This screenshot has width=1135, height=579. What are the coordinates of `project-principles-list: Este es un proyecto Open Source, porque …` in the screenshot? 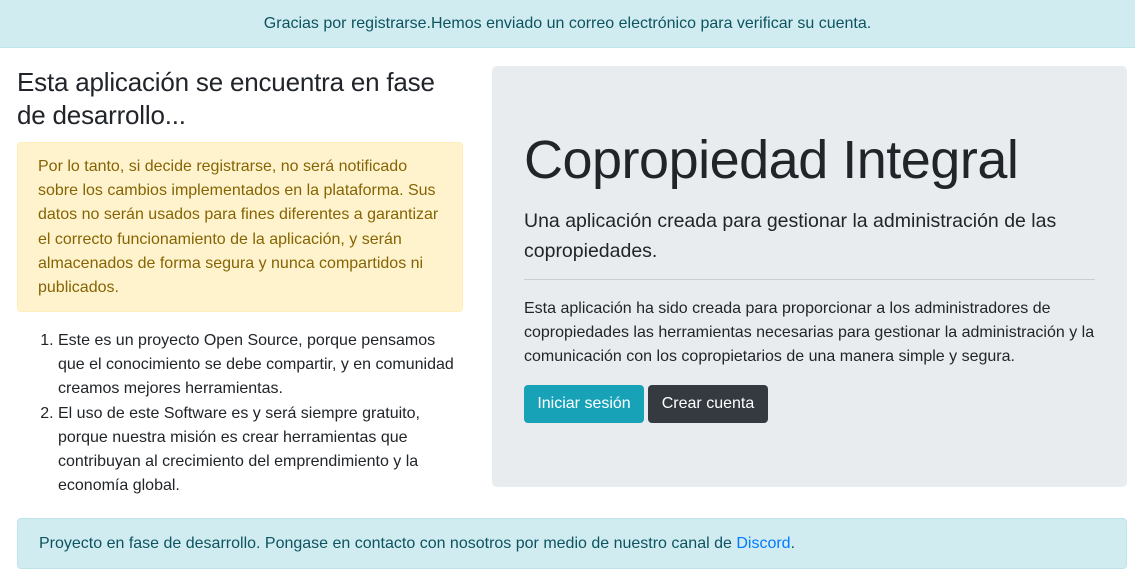 It's located at (237, 413).